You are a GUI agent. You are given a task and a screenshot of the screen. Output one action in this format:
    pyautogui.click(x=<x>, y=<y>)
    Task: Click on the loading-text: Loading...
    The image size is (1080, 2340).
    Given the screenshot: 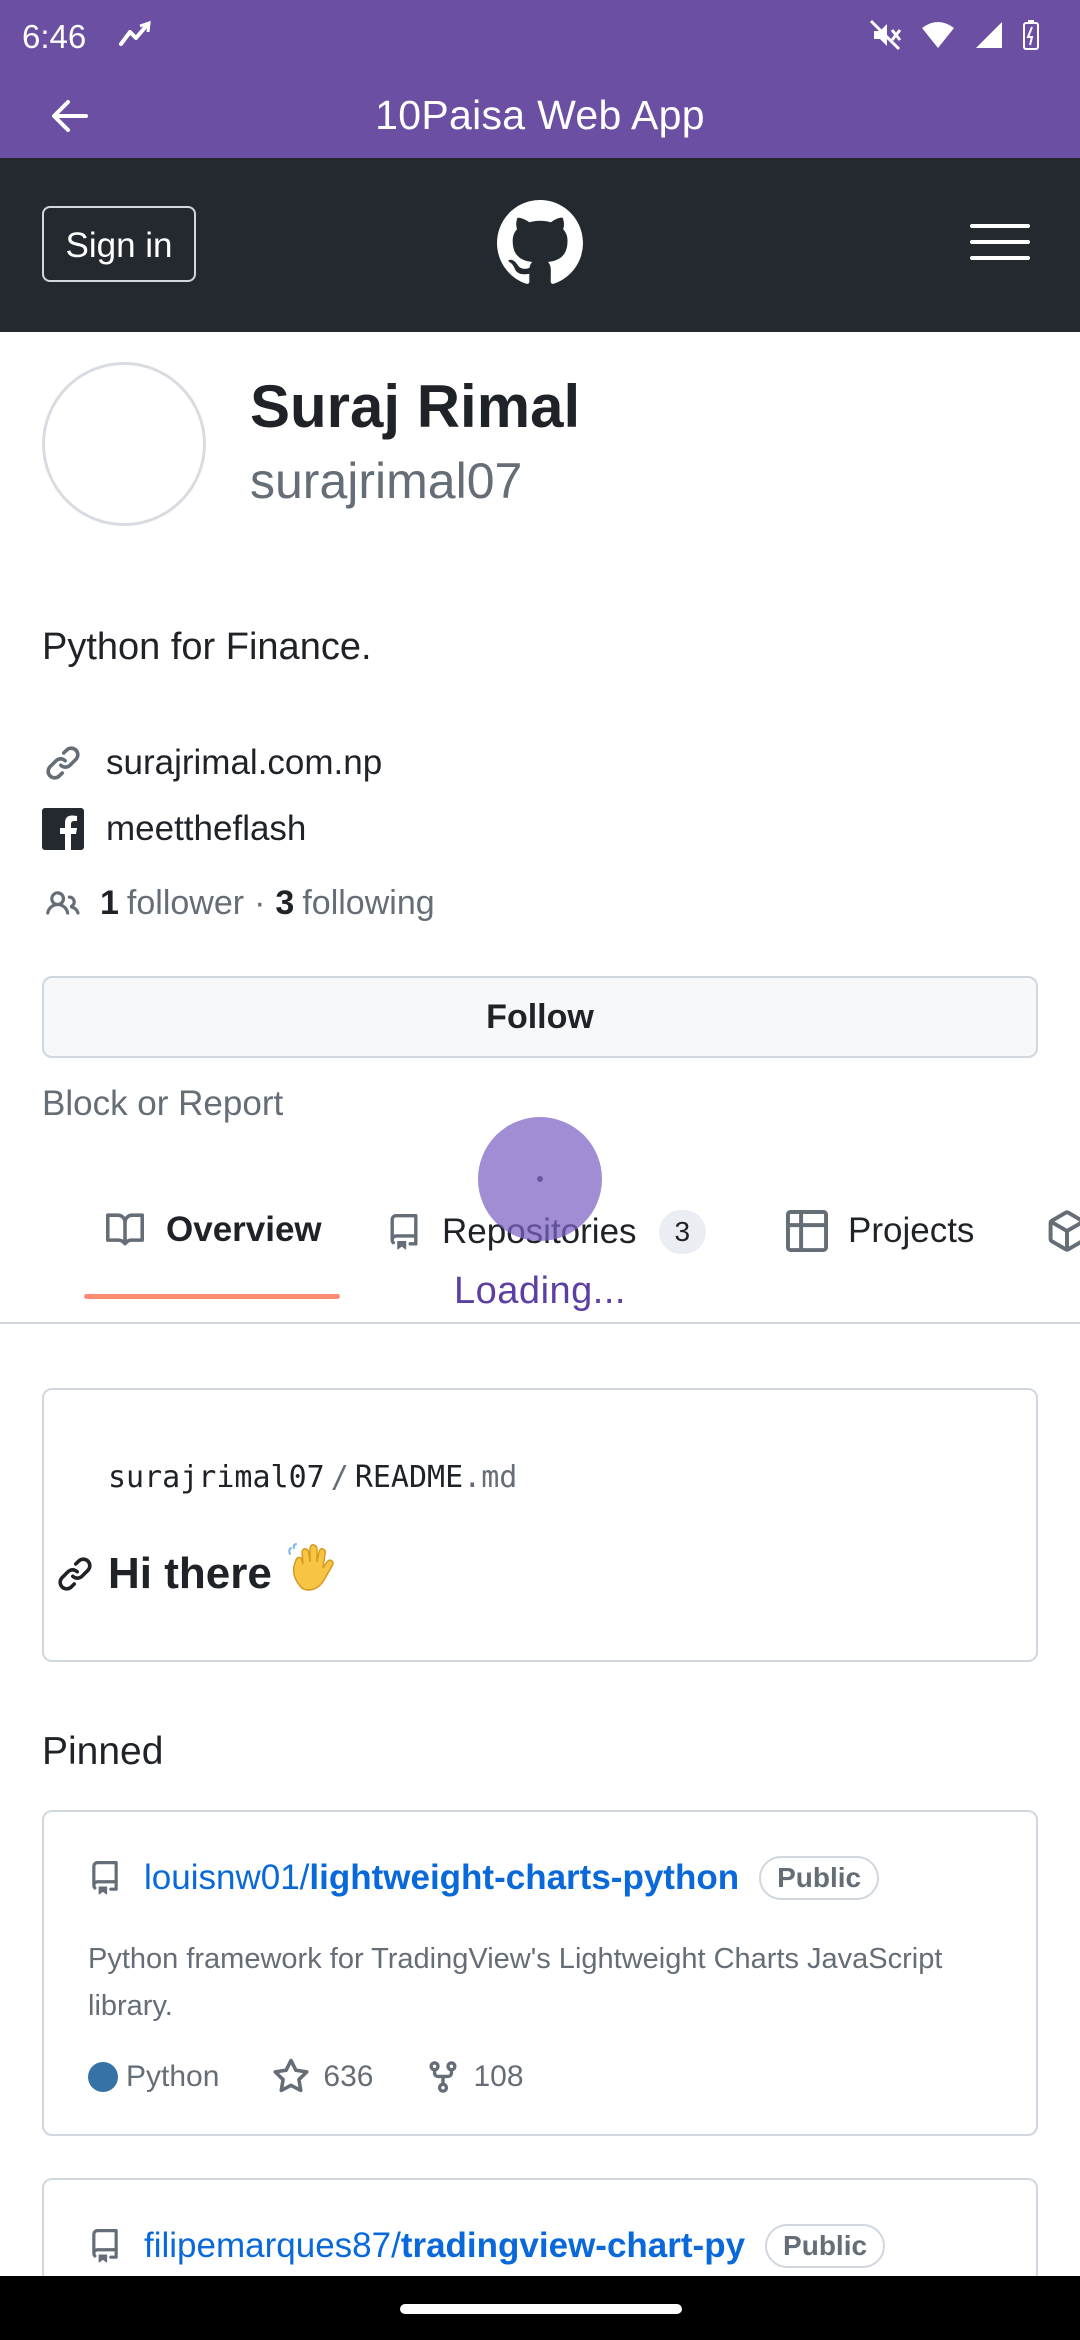 What is the action you would take?
    pyautogui.click(x=540, y=1291)
    